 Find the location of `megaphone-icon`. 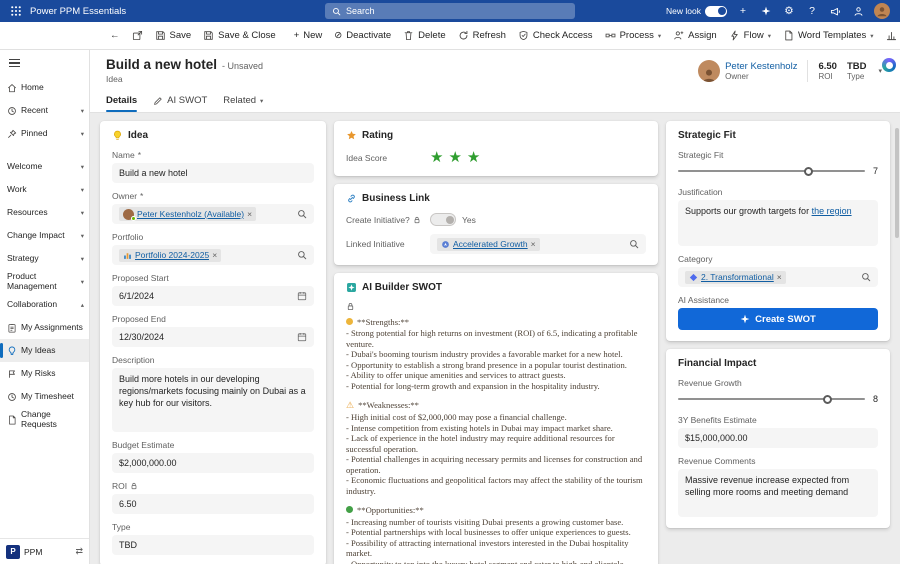

megaphone-icon is located at coordinates (835, 11).